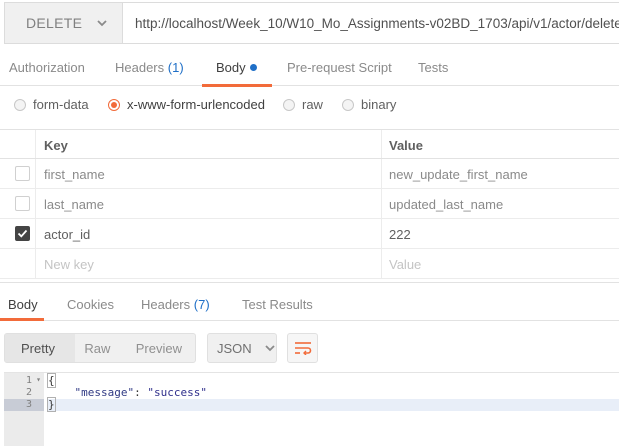 This screenshot has width=619, height=446. I want to click on response-tab-headers: Headers (7), so click(175, 304).